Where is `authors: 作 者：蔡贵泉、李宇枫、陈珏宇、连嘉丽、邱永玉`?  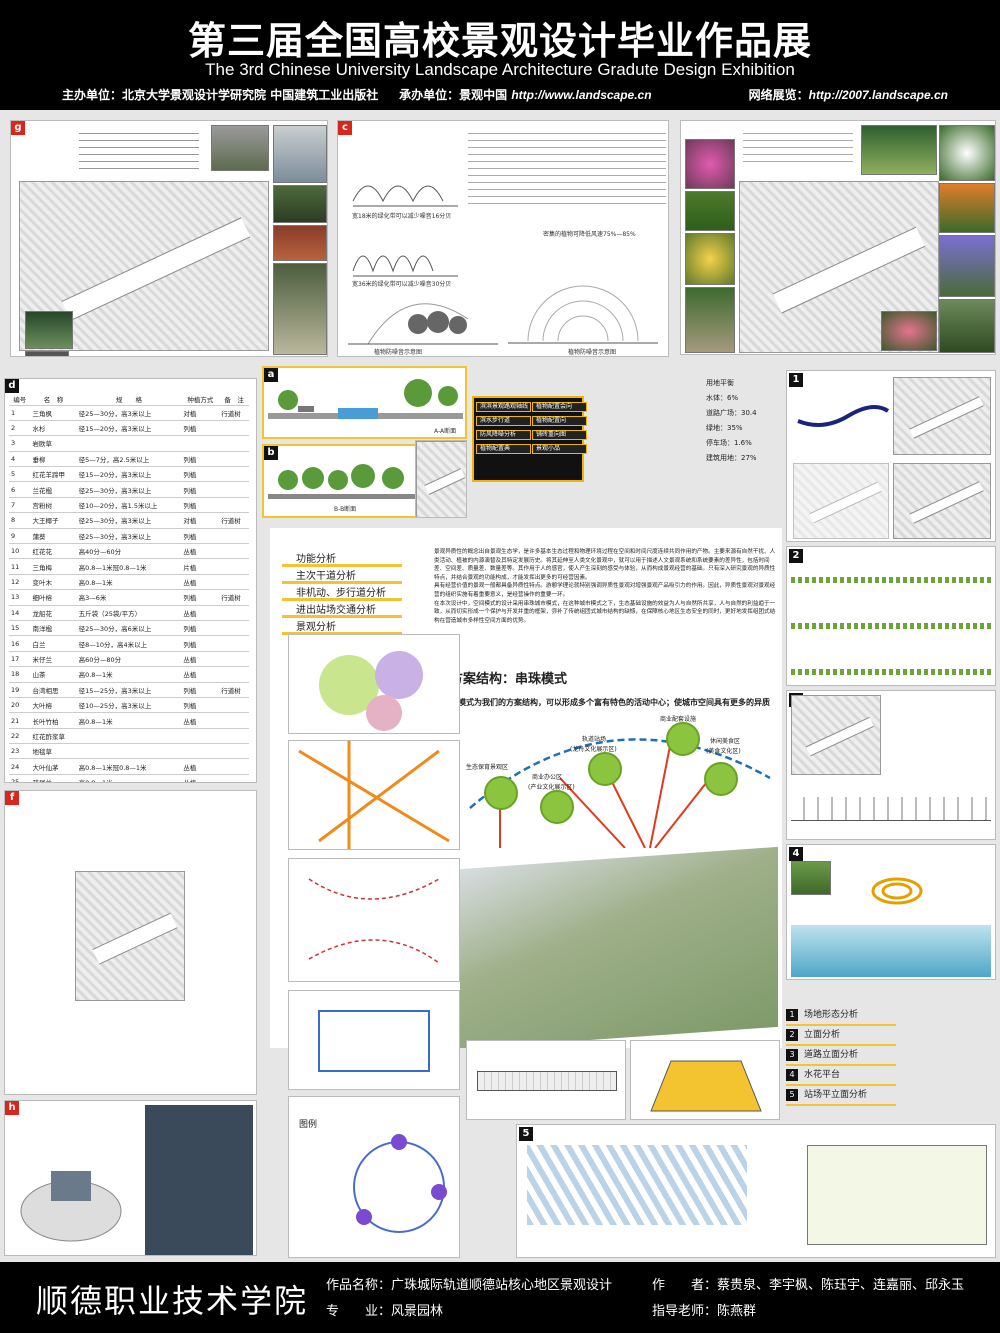 authors: 作 者：蔡贵泉、李宇枫、陈珏宇、连嘉丽、邱永玉 is located at coordinates (808, 1283).